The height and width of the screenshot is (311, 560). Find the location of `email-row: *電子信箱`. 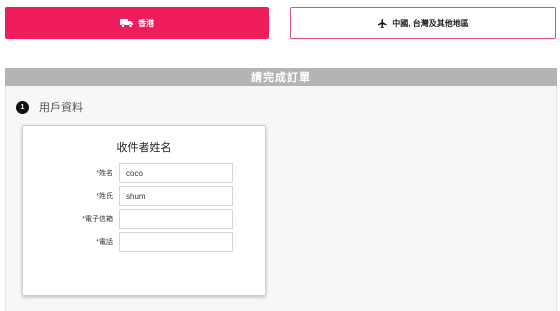

email-row: *電子信箱 is located at coordinates (144, 219).